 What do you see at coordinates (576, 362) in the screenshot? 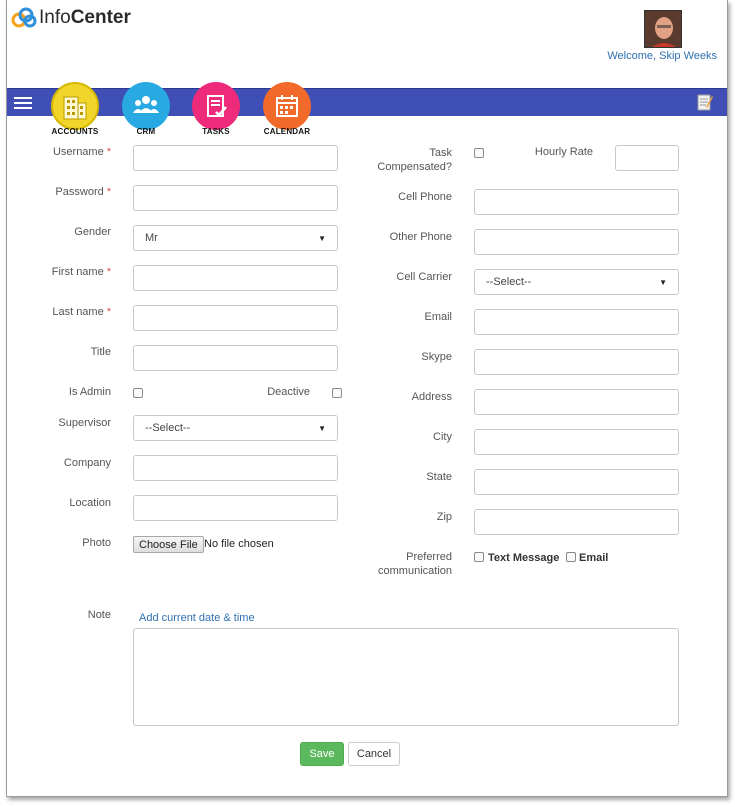
I see `skype-input` at bounding box center [576, 362].